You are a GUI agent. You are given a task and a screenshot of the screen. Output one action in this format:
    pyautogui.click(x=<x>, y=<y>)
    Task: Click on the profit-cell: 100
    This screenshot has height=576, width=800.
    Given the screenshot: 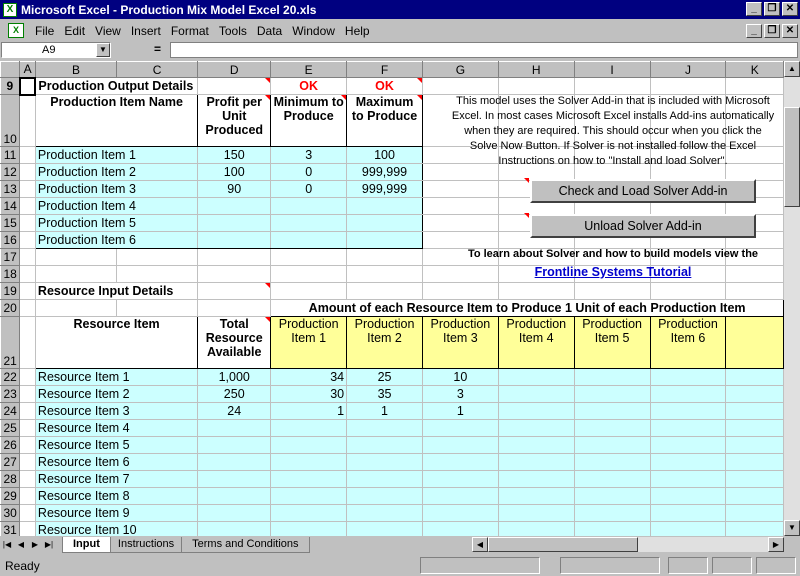 What is the action you would take?
    pyautogui.click(x=234, y=172)
    